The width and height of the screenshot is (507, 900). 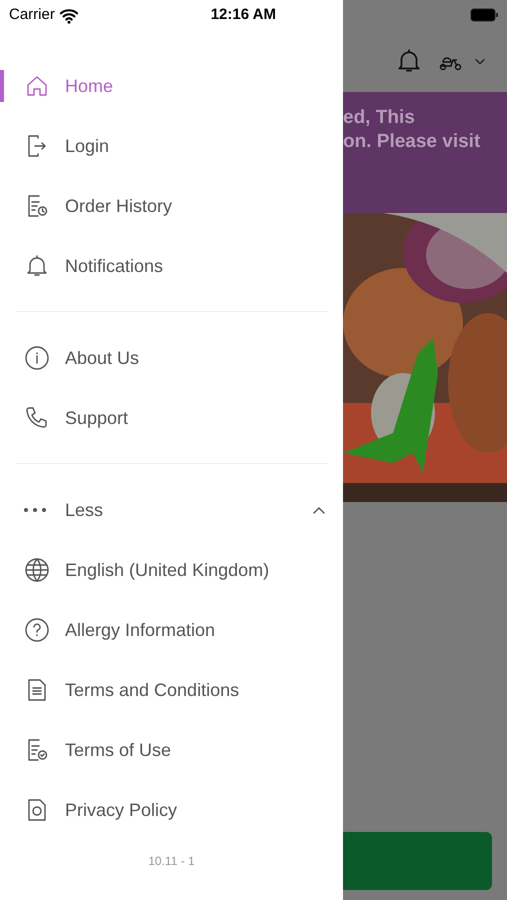 What do you see at coordinates (484, 15) in the screenshot?
I see `battery-icon` at bounding box center [484, 15].